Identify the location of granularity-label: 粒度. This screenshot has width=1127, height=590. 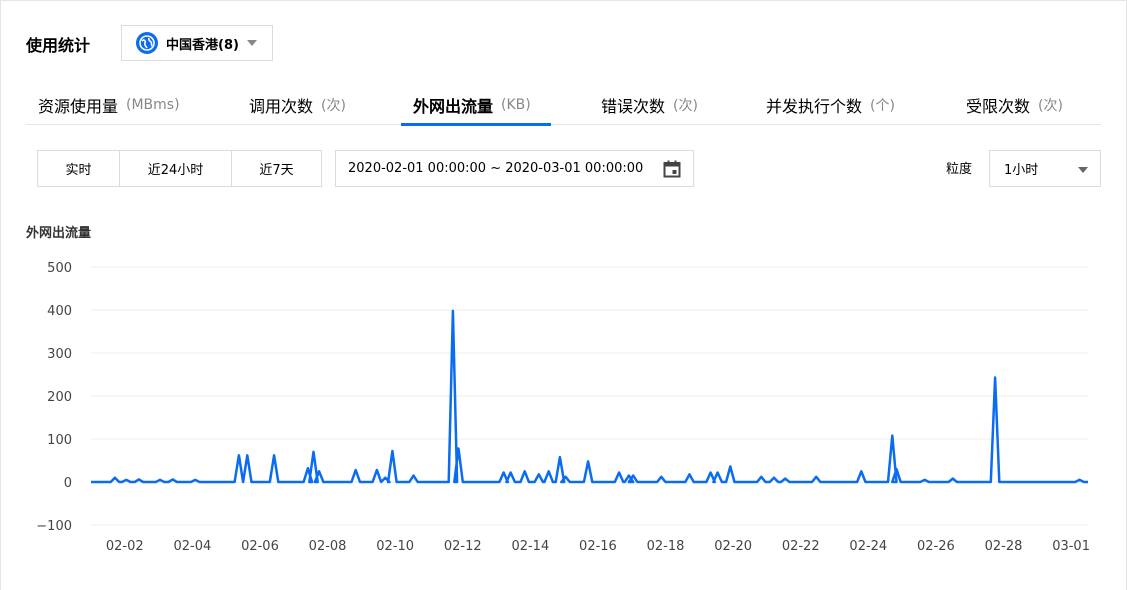
(959, 169).